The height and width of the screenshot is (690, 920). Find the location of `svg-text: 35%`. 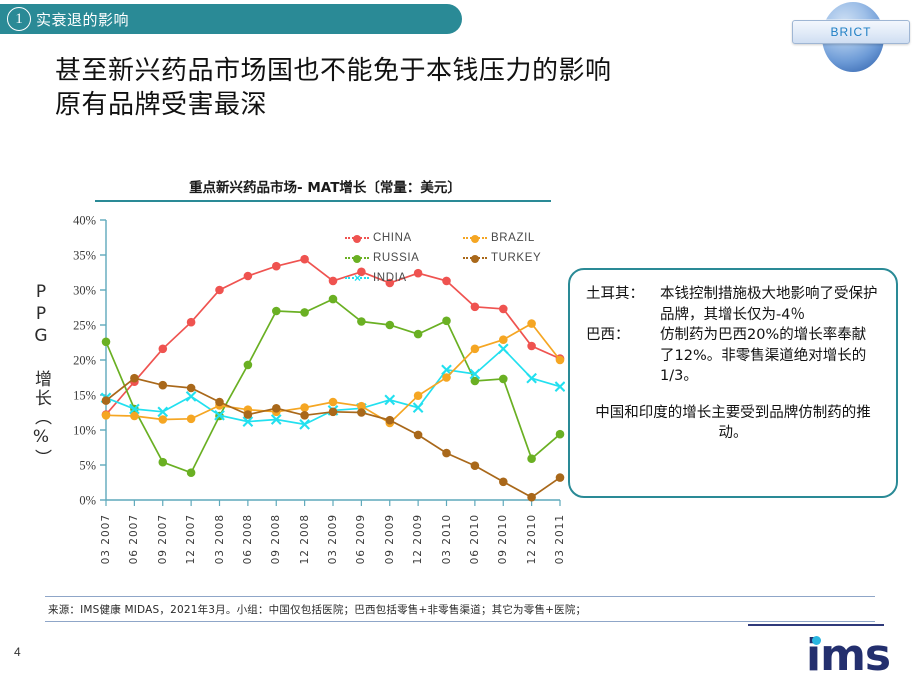

svg-text: 35% is located at coordinates (84, 256).